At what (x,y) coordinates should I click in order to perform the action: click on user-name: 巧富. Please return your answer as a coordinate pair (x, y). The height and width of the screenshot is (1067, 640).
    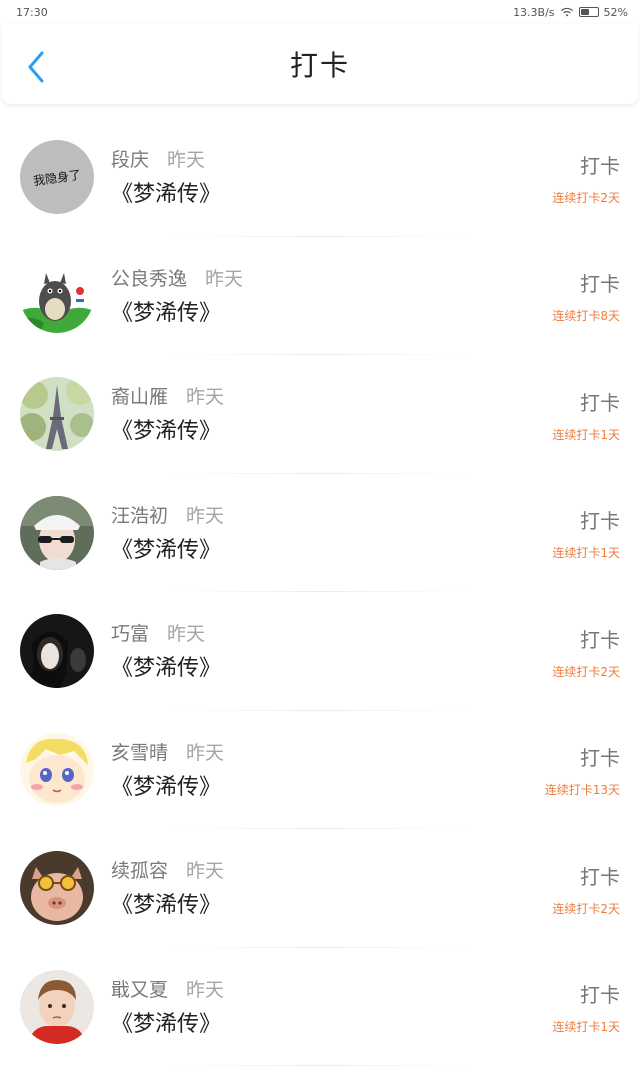
    Looking at the image, I should click on (130, 634).